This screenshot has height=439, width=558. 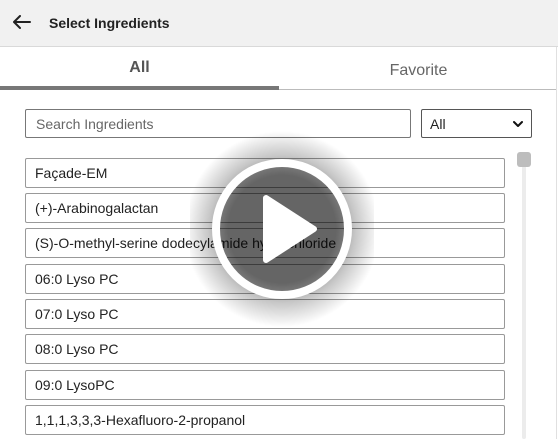 What do you see at coordinates (524, 302) in the screenshot?
I see `scrollbar-rail` at bounding box center [524, 302].